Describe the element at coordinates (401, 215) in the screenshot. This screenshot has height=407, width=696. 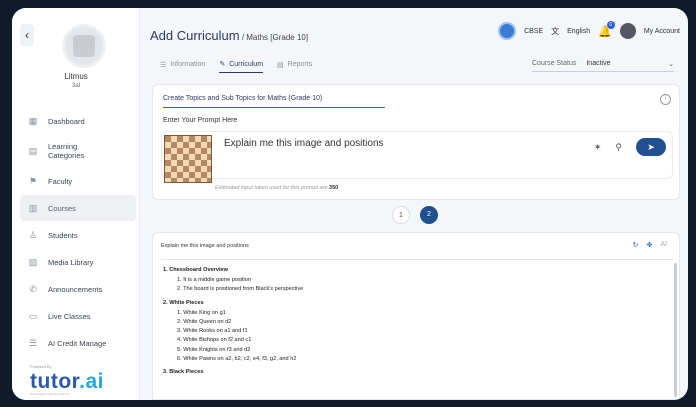
I see `page-button-1: 1` at that location.